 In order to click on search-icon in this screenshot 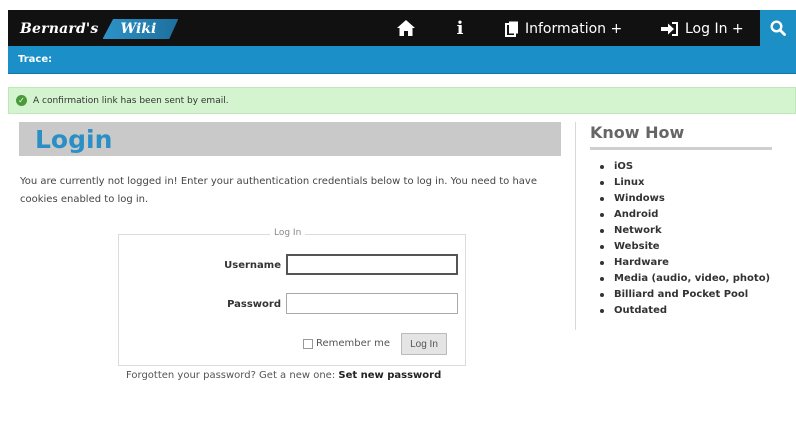, I will do `click(778, 28)`.